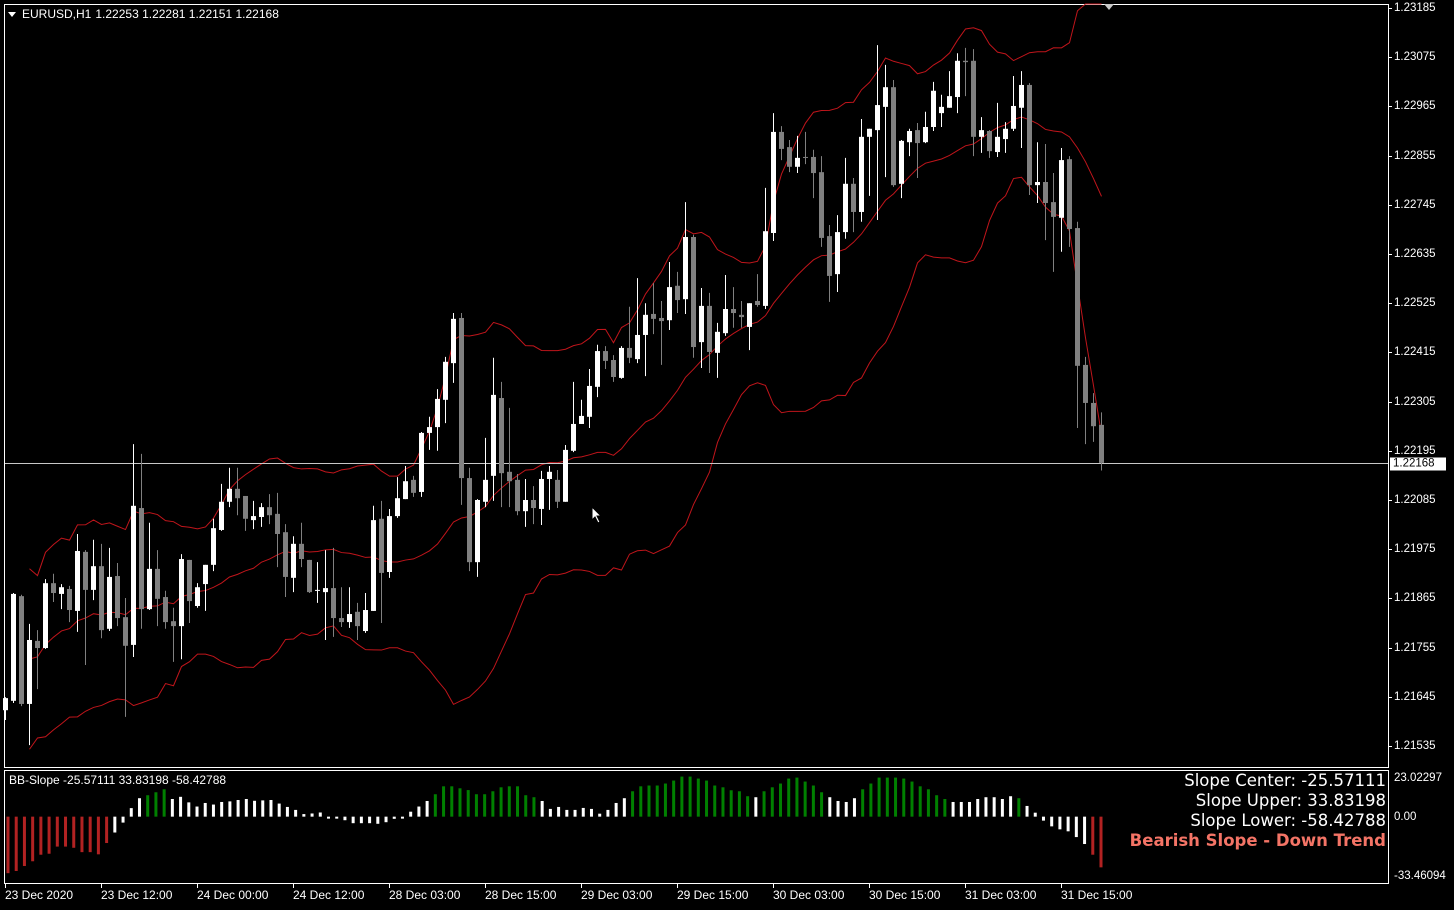  I want to click on price-tick-label: 1.23185, so click(1415, 8).